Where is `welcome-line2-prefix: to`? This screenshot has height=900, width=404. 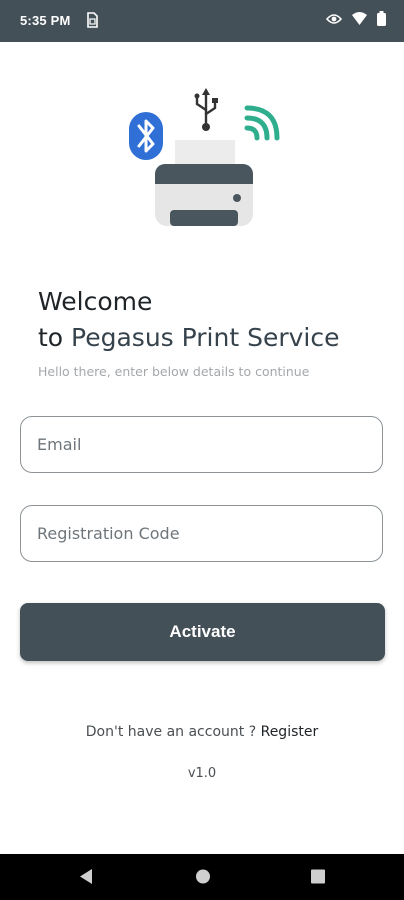 welcome-line2-prefix: to is located at coordinates (55, 337).